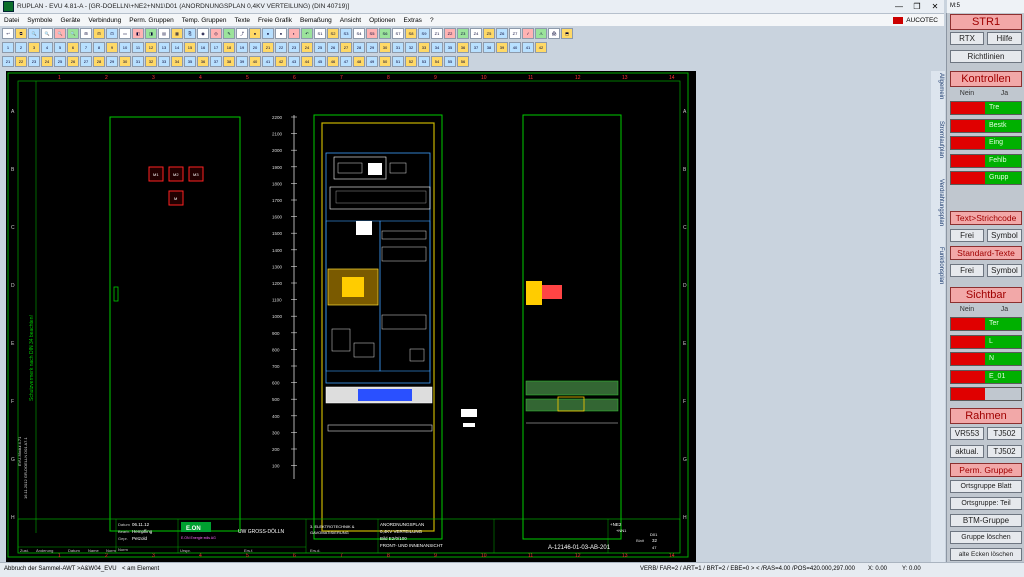 This screenshot has width=1024, height=577. I want to click on toolbar-button: 32, so click(411, 47).